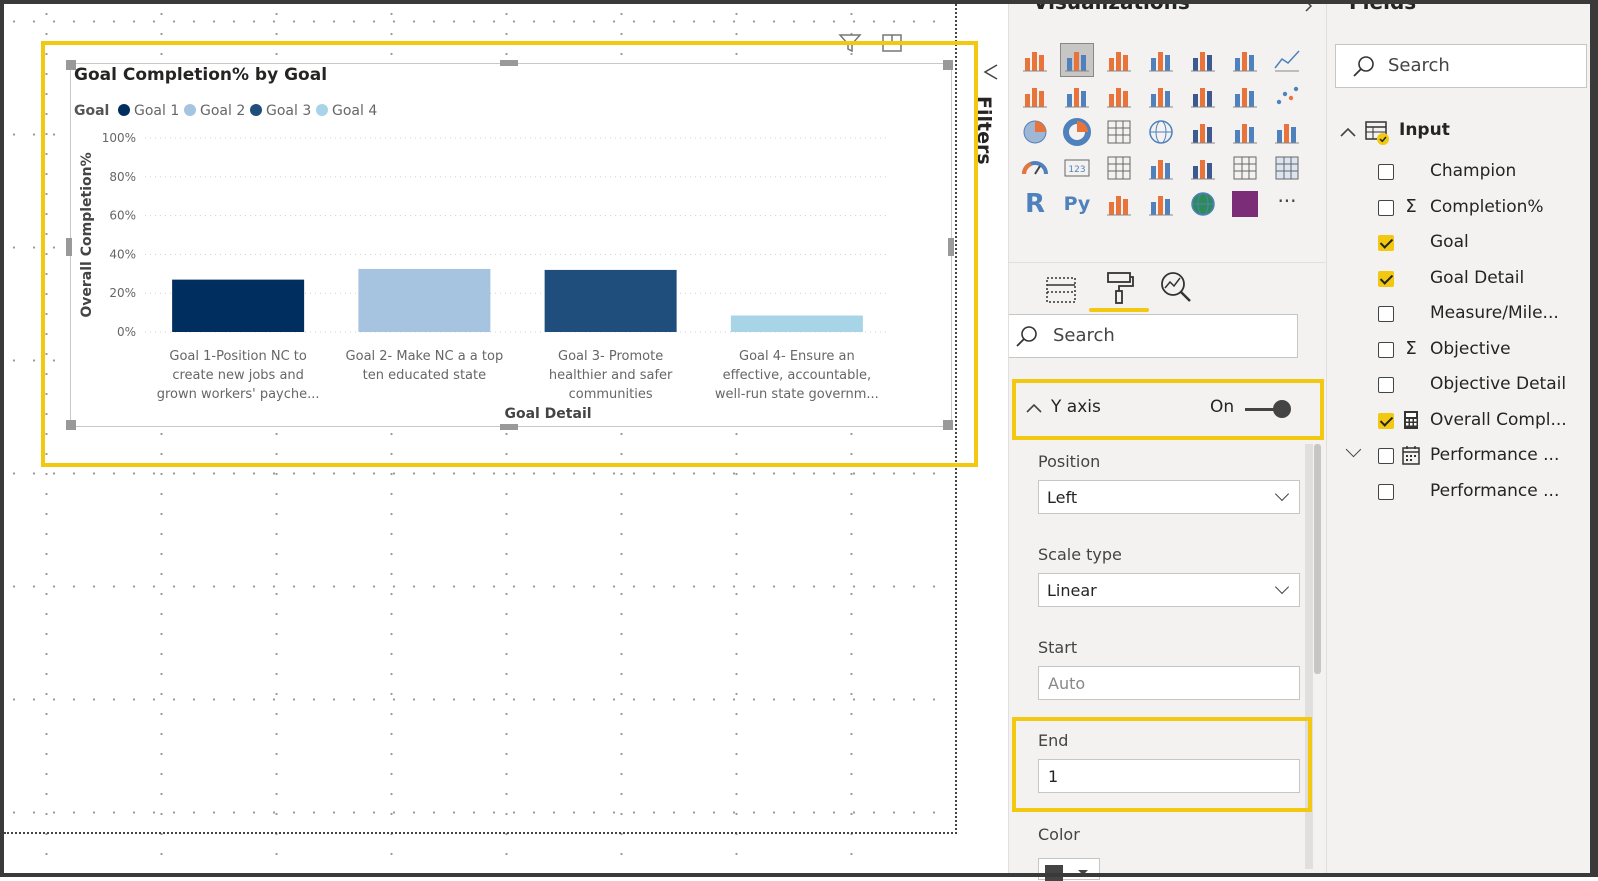 This screenshot has width=1598, height=881. I want to click on position-dropdown: Left, so click(1169, 497).